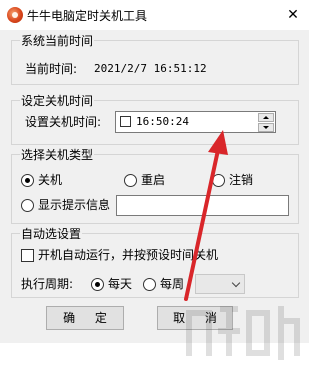 The height and width of the screenshot is (368, 320). What do you see at coordinates (154, 15) in the screenshot?
I see `title-bar: 牛牛电脑定时关机工具 ✕` at bounding box center [154, 15].